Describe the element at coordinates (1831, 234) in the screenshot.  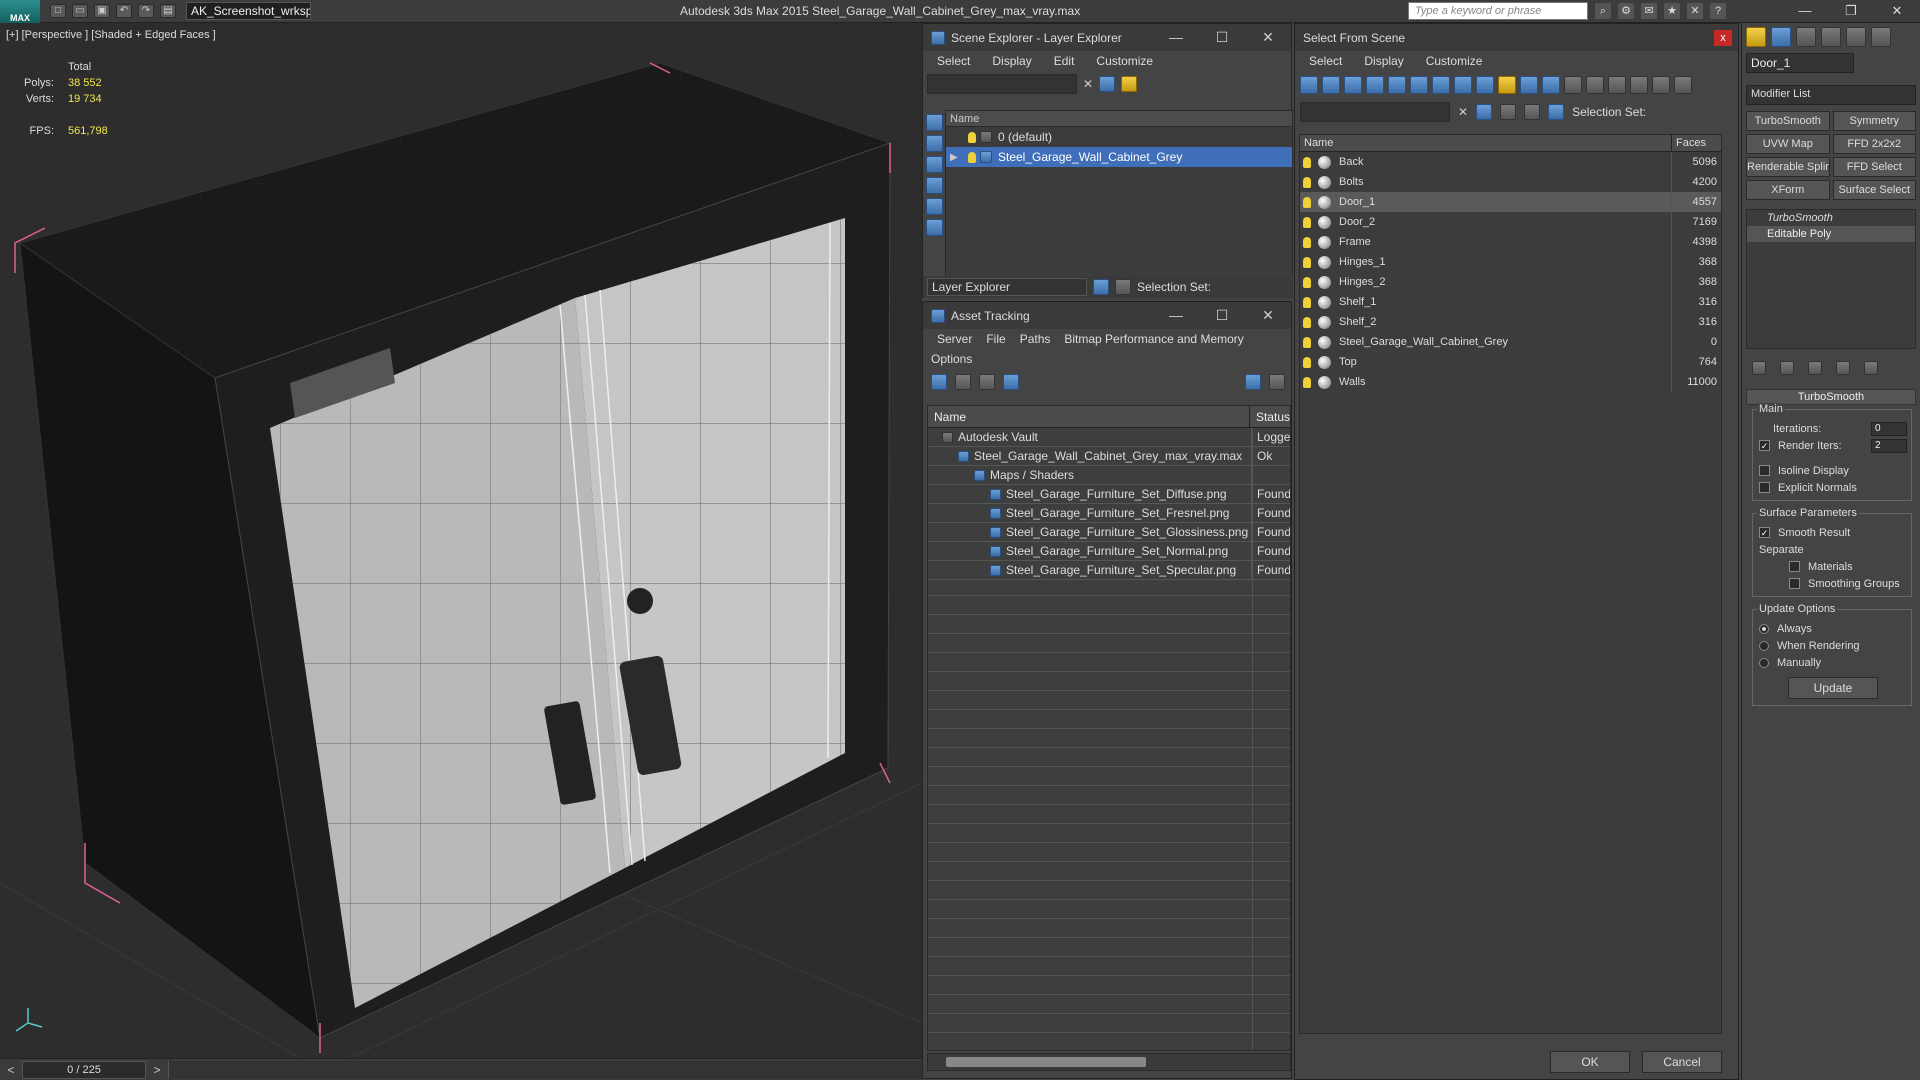
I see `stack-item-editable-poly: Editable Poly` at that location.